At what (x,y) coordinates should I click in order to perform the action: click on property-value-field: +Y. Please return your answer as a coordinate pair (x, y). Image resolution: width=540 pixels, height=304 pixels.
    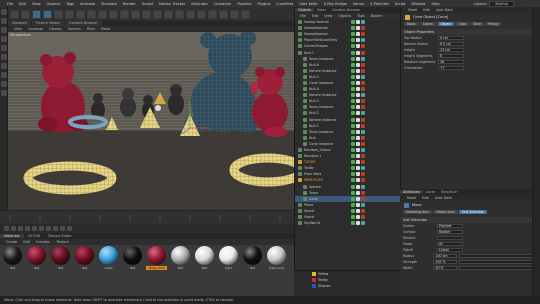
    Looking at the image, I should click on (451, 68).